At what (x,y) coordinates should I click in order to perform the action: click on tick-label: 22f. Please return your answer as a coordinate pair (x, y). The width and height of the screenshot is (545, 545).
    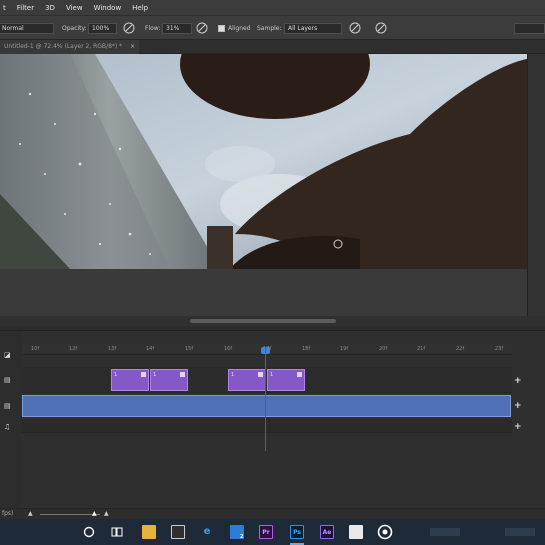
    Looking at the image, I should click on (460, 349).